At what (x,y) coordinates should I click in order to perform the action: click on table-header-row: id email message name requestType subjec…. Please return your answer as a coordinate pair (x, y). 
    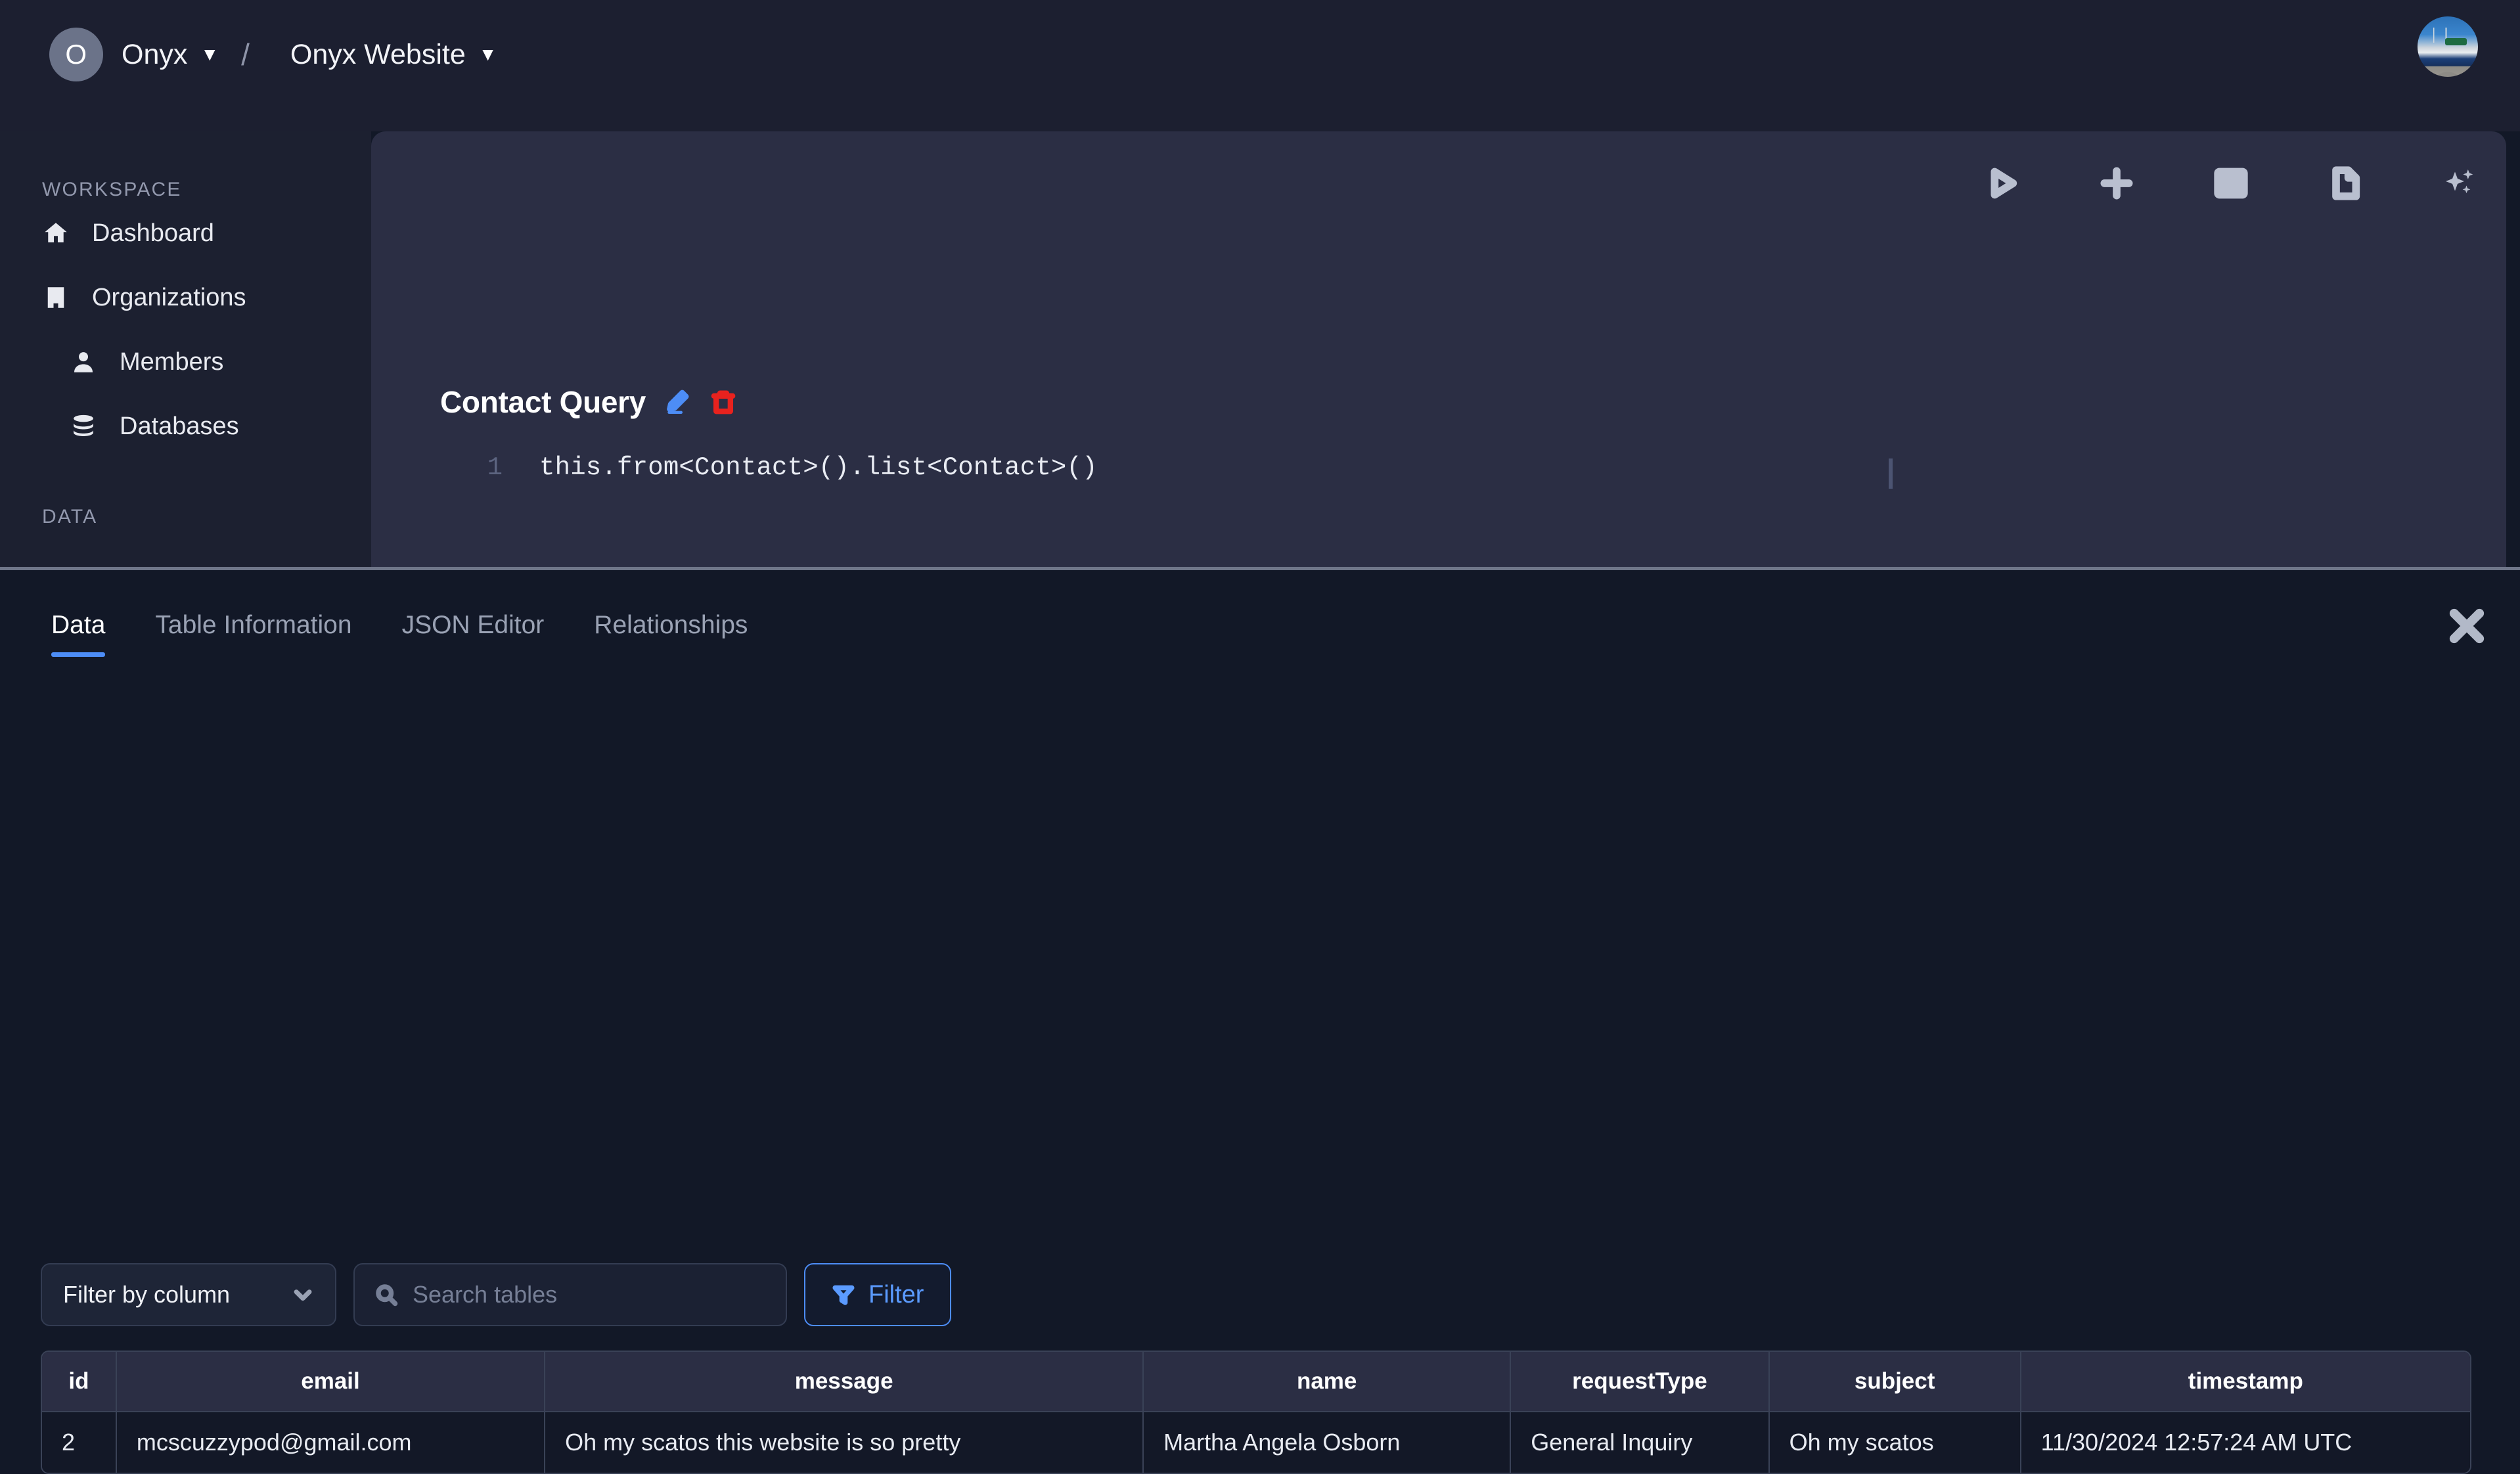
    Looking at the image, I should click on (1256, 1382).